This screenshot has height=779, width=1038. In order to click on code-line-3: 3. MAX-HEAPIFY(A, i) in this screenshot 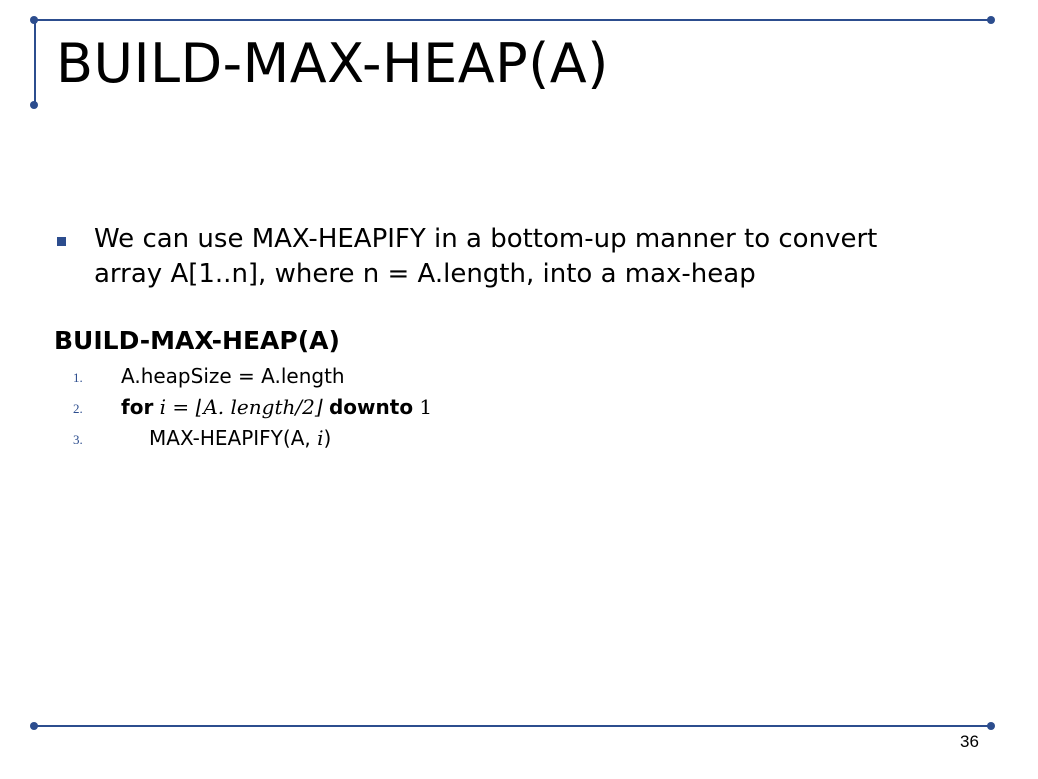, I will do `click(300, 440)`.